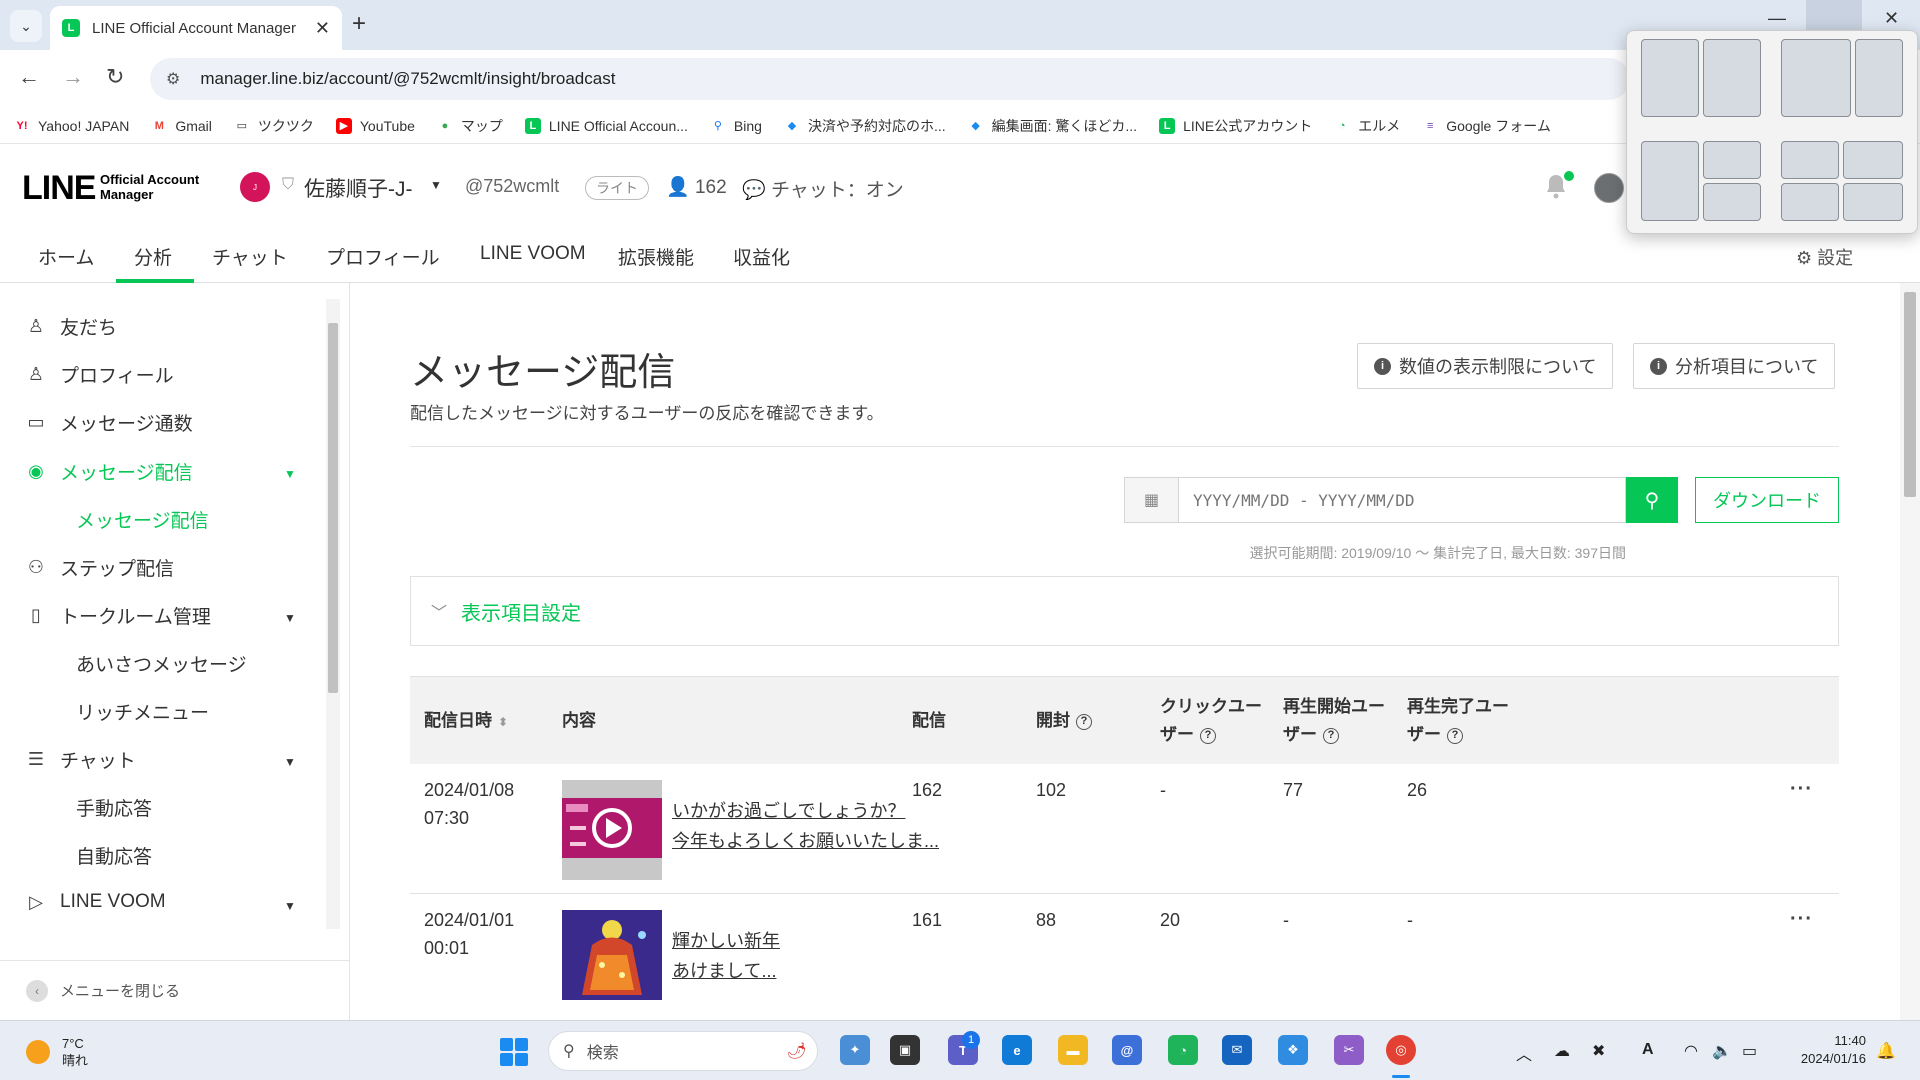  What do you see at coordinates (683, 1051) in the screenshot?
I see `taskbar-search: ⚲ 検索 🌶` at bounding box center [683, 1051].